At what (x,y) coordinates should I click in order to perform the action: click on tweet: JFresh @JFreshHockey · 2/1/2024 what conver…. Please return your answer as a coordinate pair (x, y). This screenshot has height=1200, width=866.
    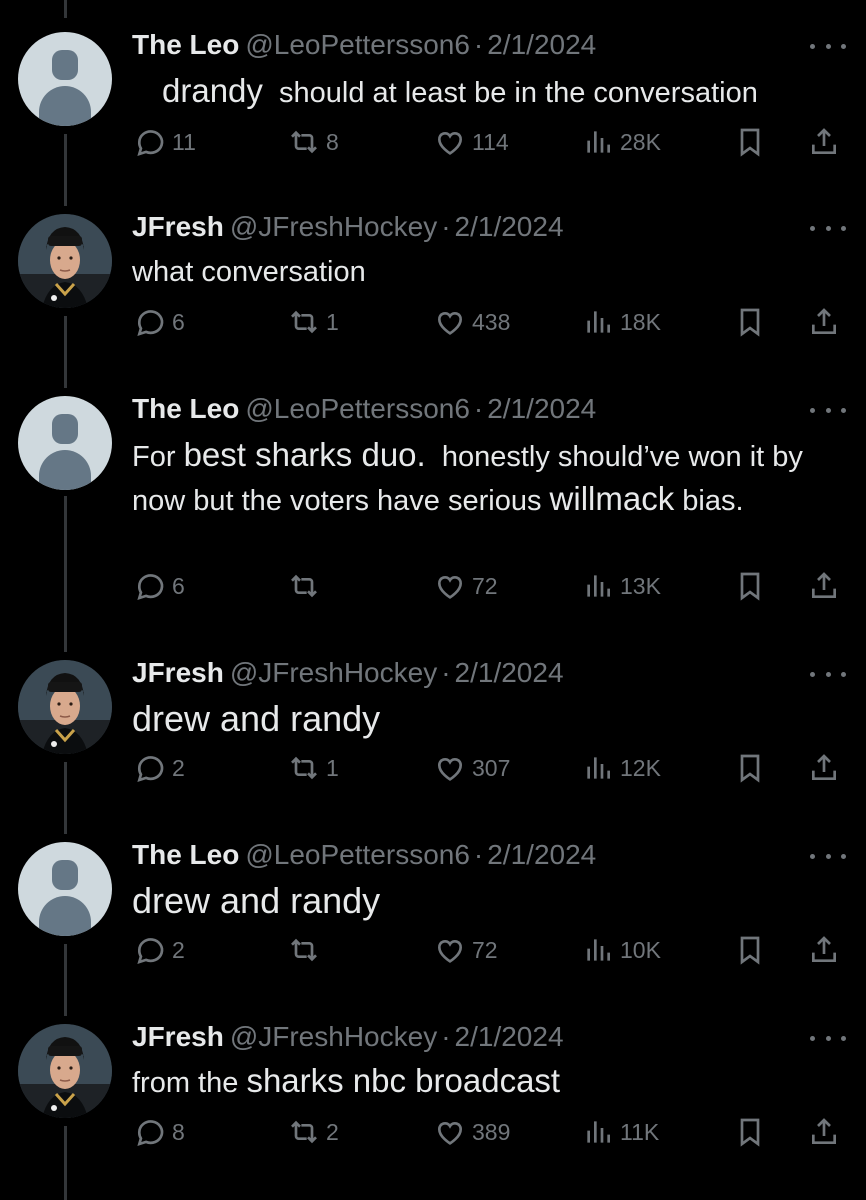
    Looking at the image, I should click on (433, 285).